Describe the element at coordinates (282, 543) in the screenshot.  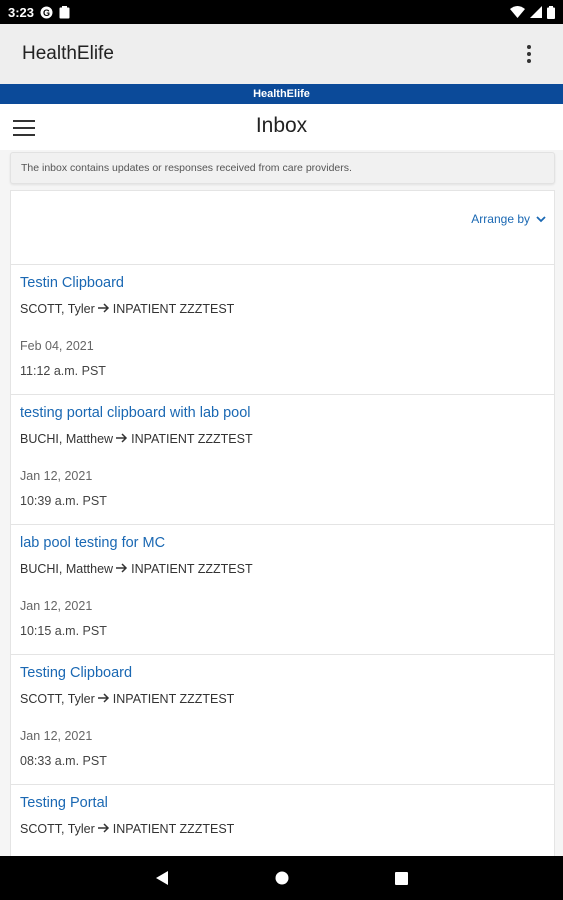
I see `message-title: lab pool testing for MC` at that location.